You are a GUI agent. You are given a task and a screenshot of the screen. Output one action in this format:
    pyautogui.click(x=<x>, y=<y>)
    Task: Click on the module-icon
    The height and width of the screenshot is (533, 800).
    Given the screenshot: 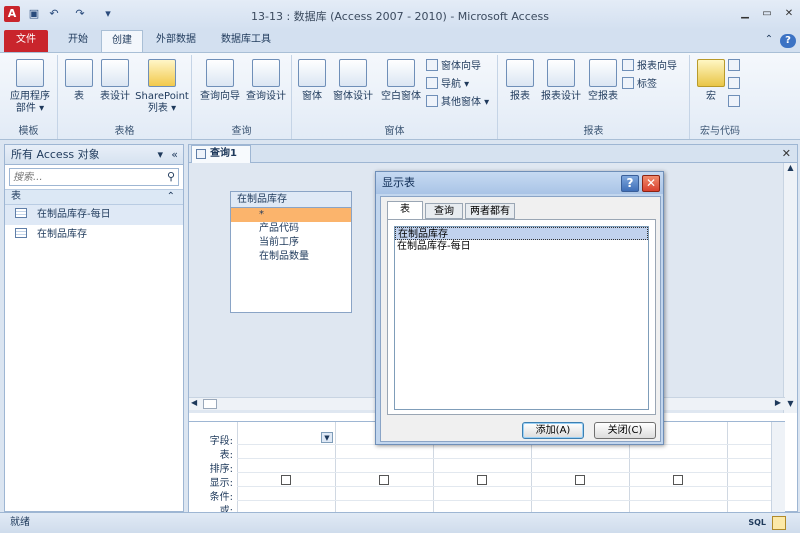 What is the action you would take?
    pyautogui.click(x=735, y=67)
    